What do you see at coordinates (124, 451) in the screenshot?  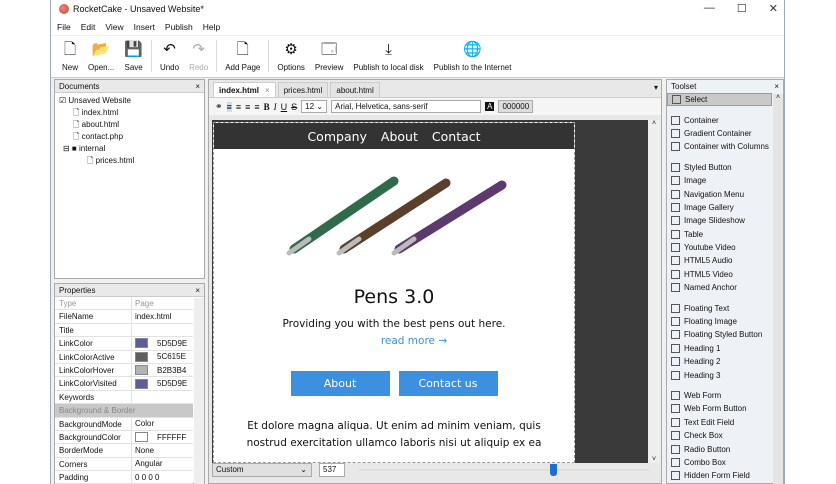 I see `property-row: BorderMode None` at bounding box center [124, 451].